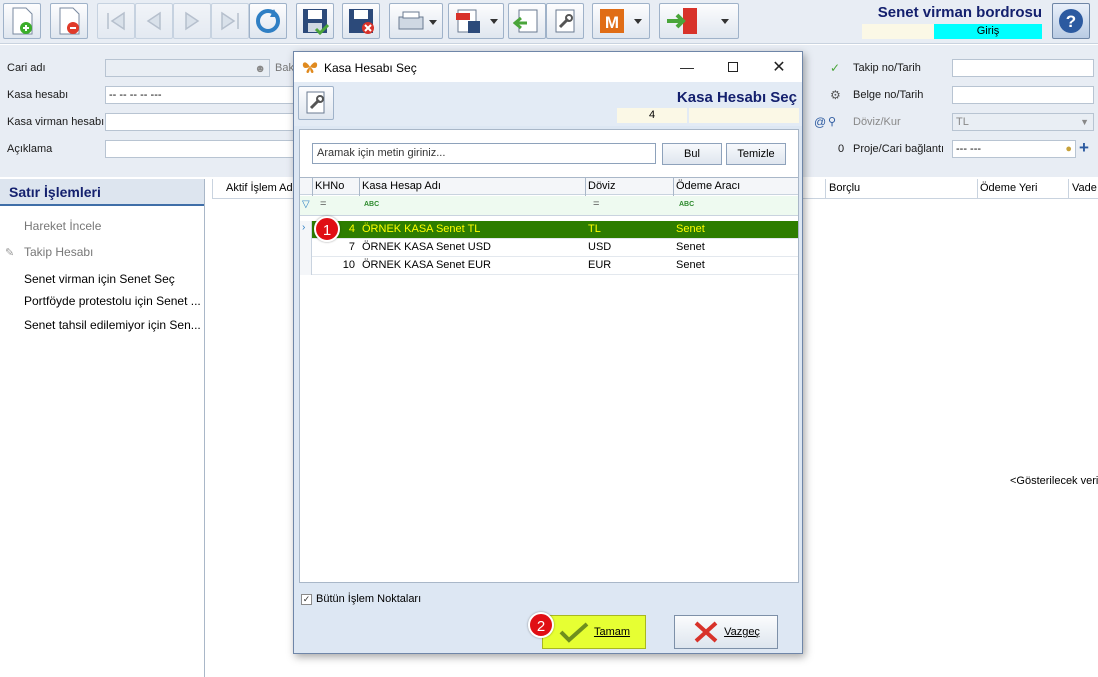 This screenshot has width=1098, height=677. I want to click on pdf-export-button, so click(476, 21).